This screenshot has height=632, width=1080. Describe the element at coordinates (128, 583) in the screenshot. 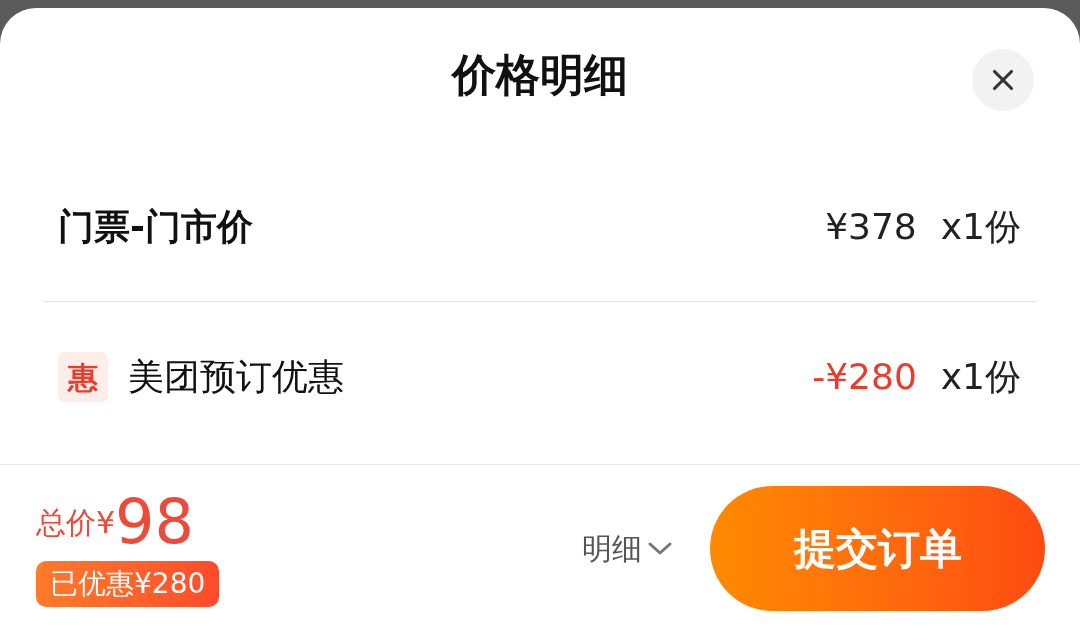

I see `savings-badge: 已优惠¥280` at that location.